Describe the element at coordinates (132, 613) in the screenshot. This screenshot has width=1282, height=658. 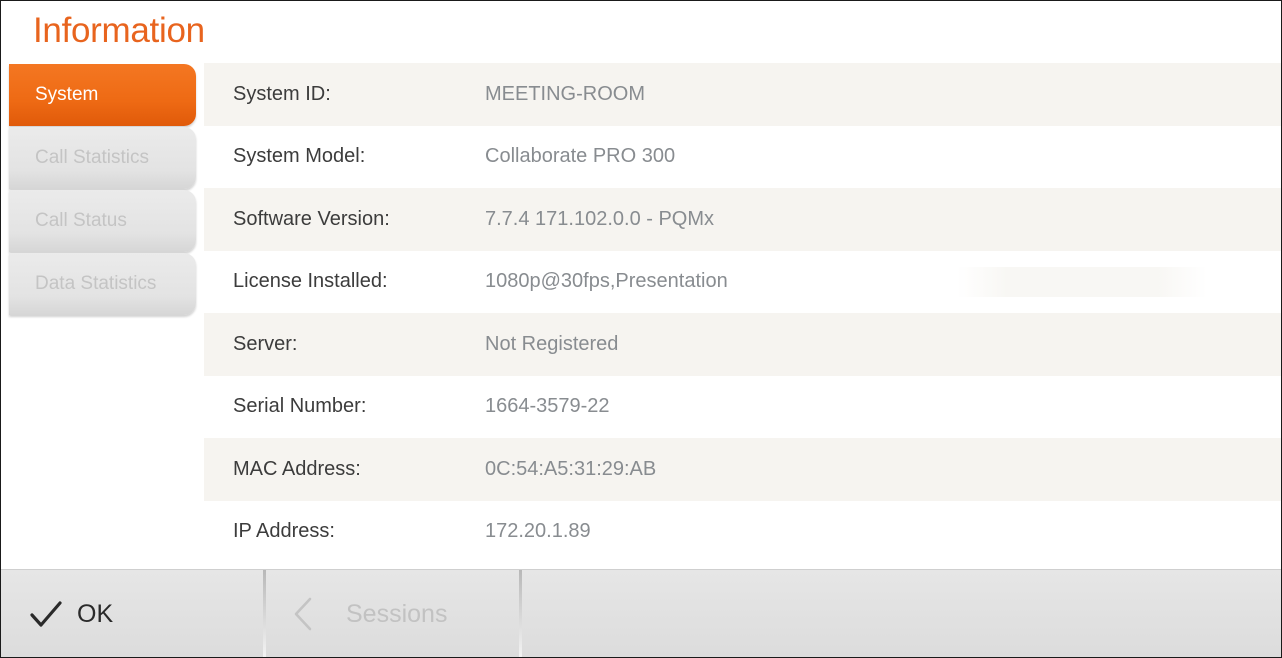
I see `ok-button: OK` at that location.